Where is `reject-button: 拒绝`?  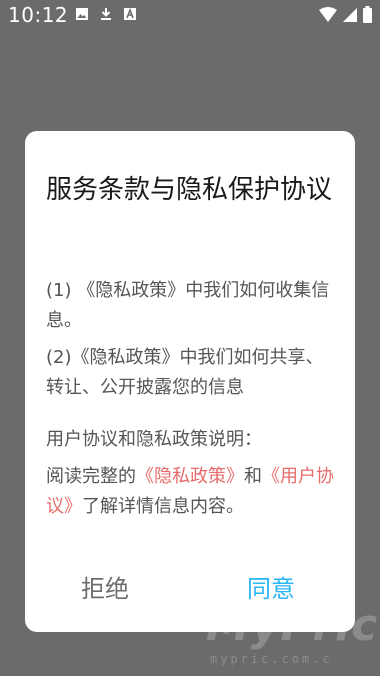 reject-button: 拒绝 is located at coordinates (105, 586).